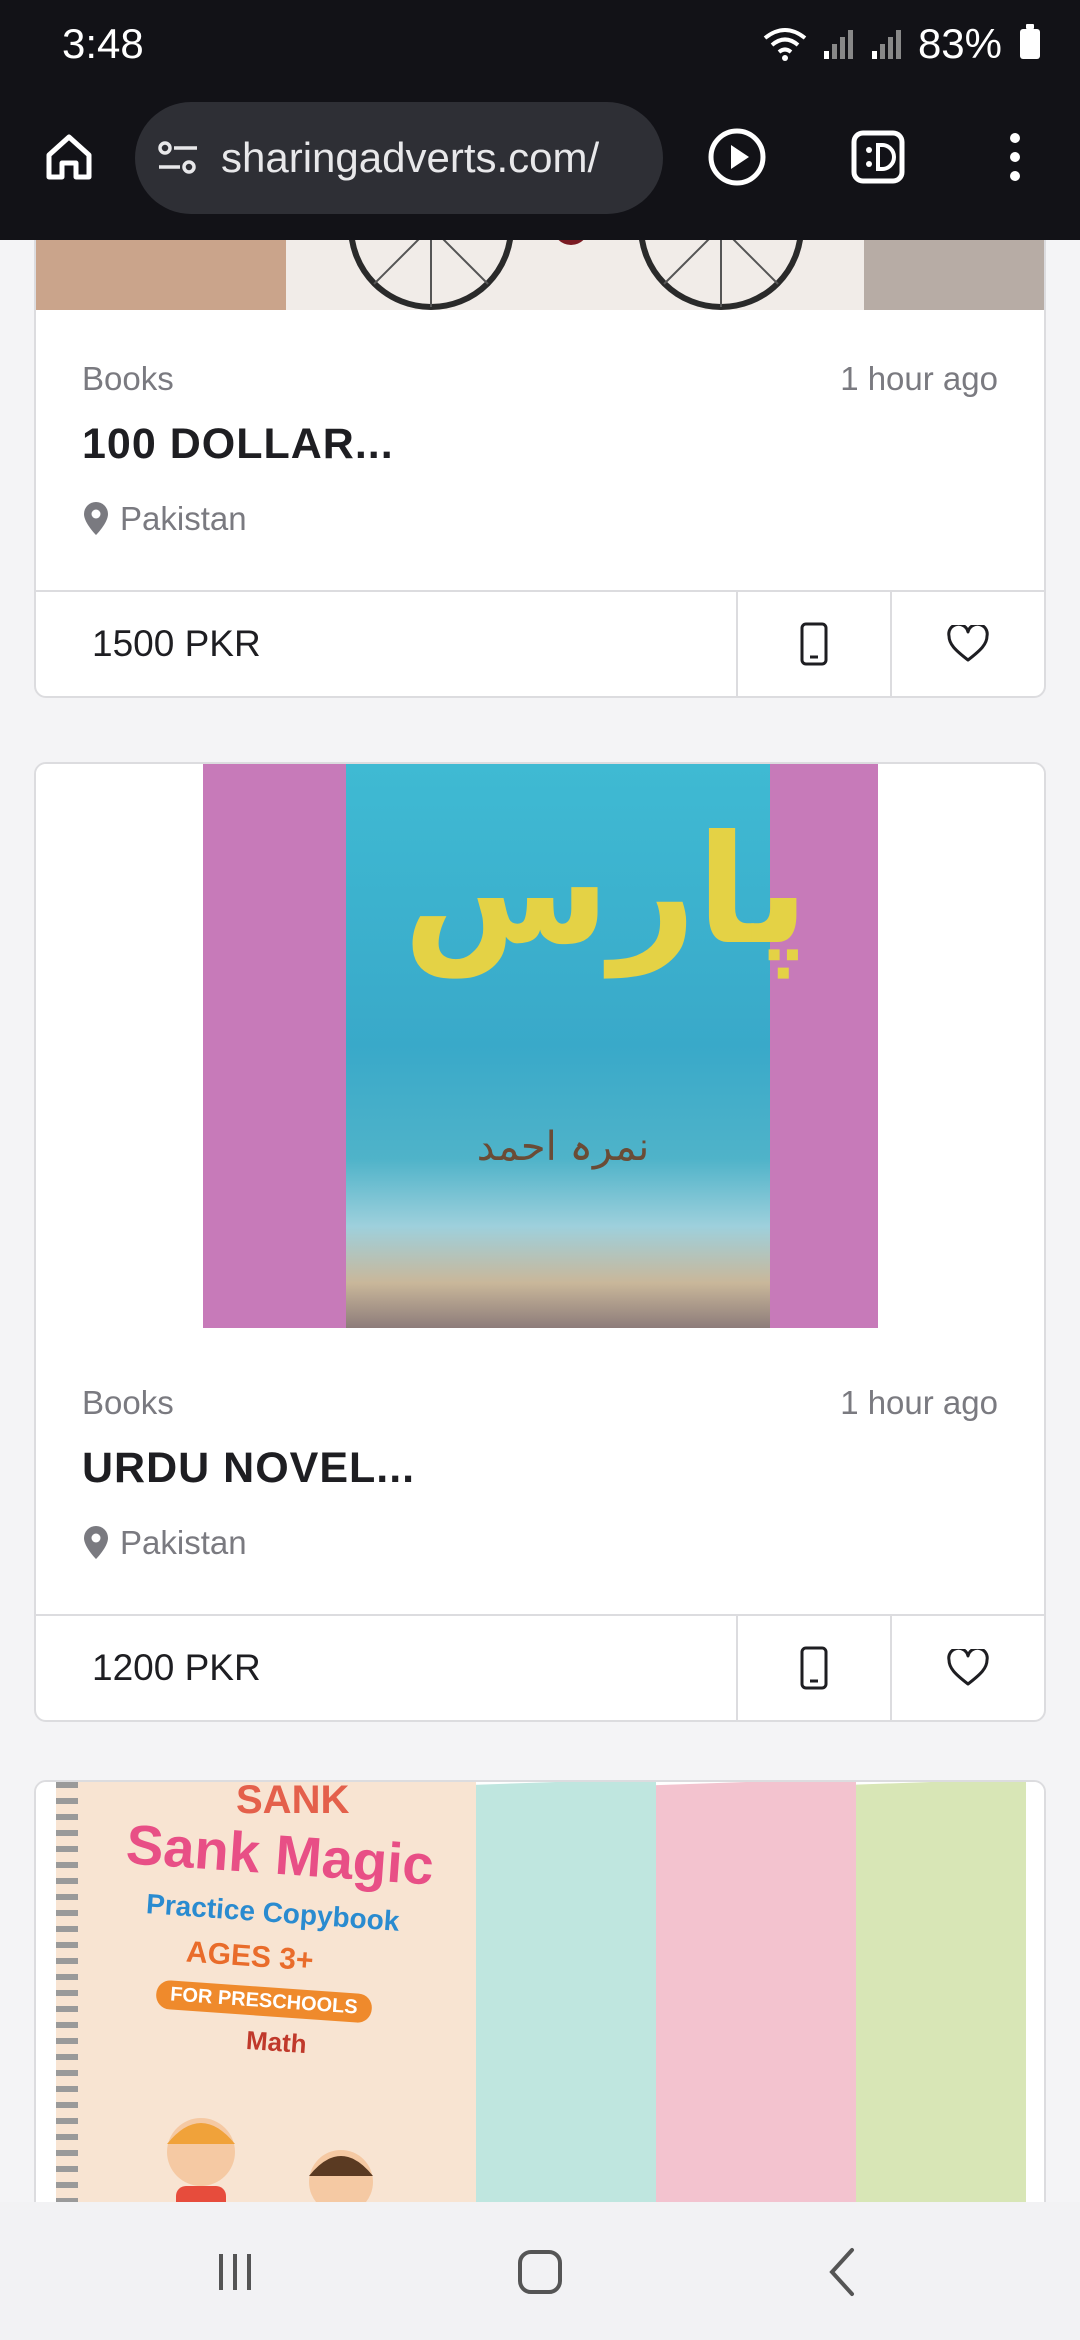  I want to click on wifi-icon, so click(785, 44).